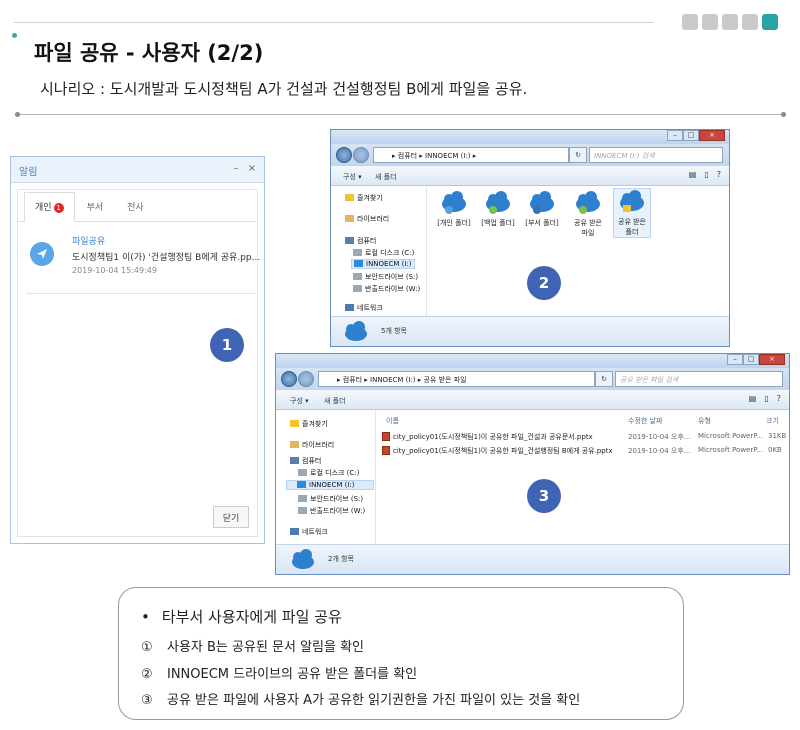 This screenshot has height=730, width=800. I want to click on column-header-name: 이름, so click(392, 421).